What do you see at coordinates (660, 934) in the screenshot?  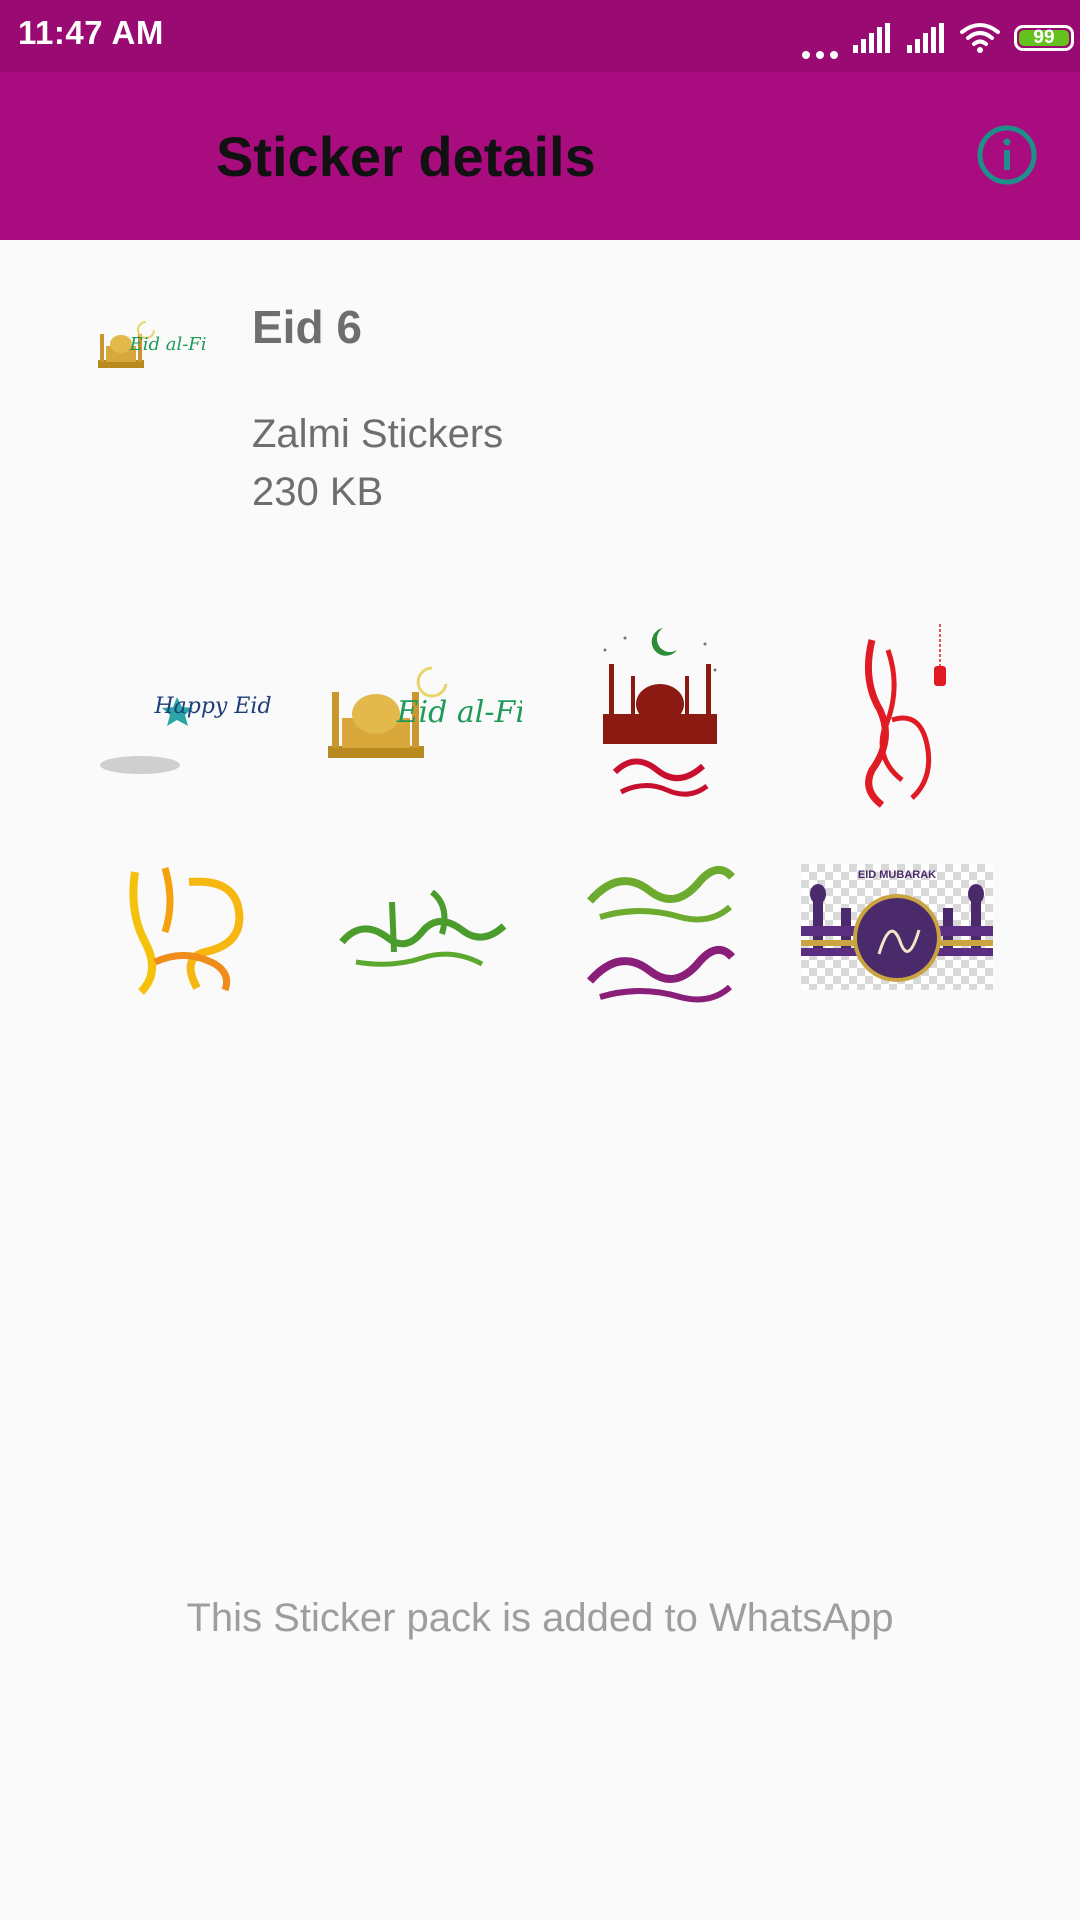 I see `green-purple-eid-mubarak-calligraphy-sticker` at bounding box center [660, 934].